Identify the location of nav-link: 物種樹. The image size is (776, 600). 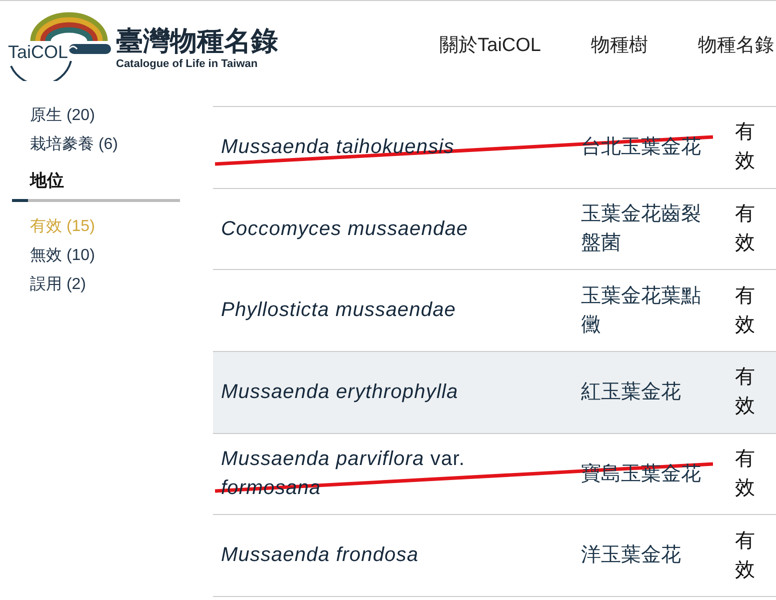
(619, 46).